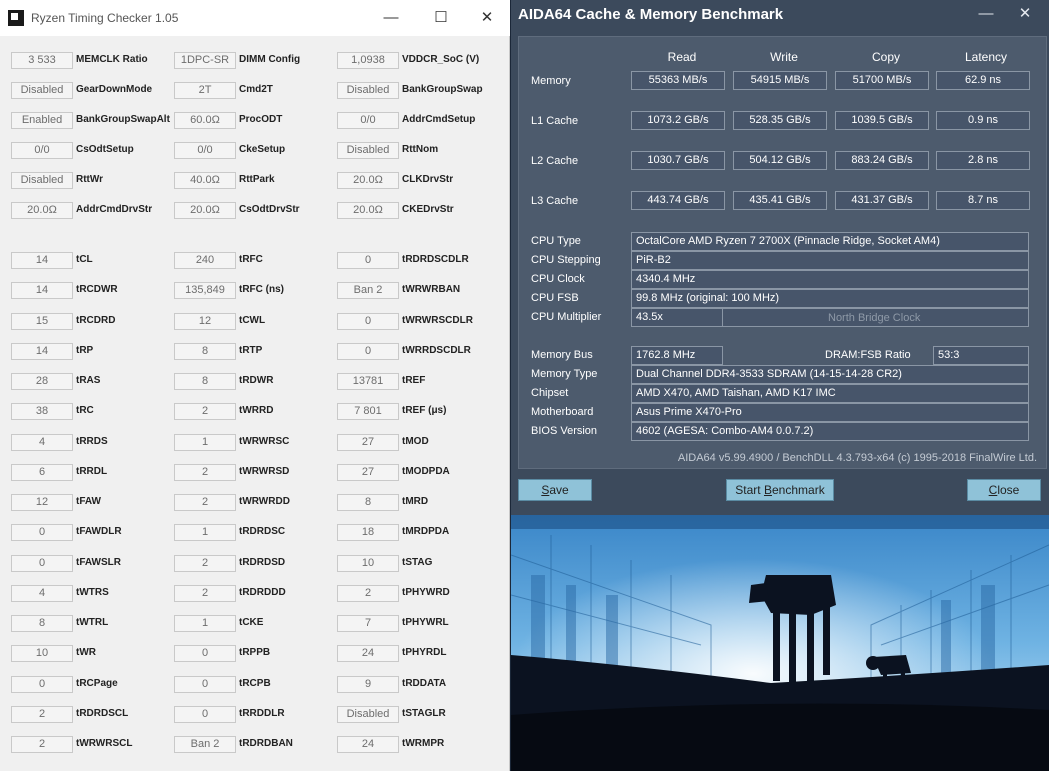  Describe the element at coordinates (424, 683) in the screenshot. I see `timing-label: tRDDATA` at that location.